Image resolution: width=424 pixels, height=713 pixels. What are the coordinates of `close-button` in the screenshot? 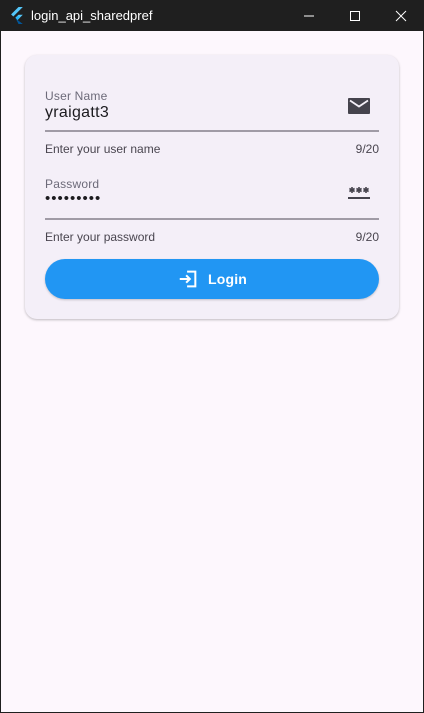 It's located at (401, 15).